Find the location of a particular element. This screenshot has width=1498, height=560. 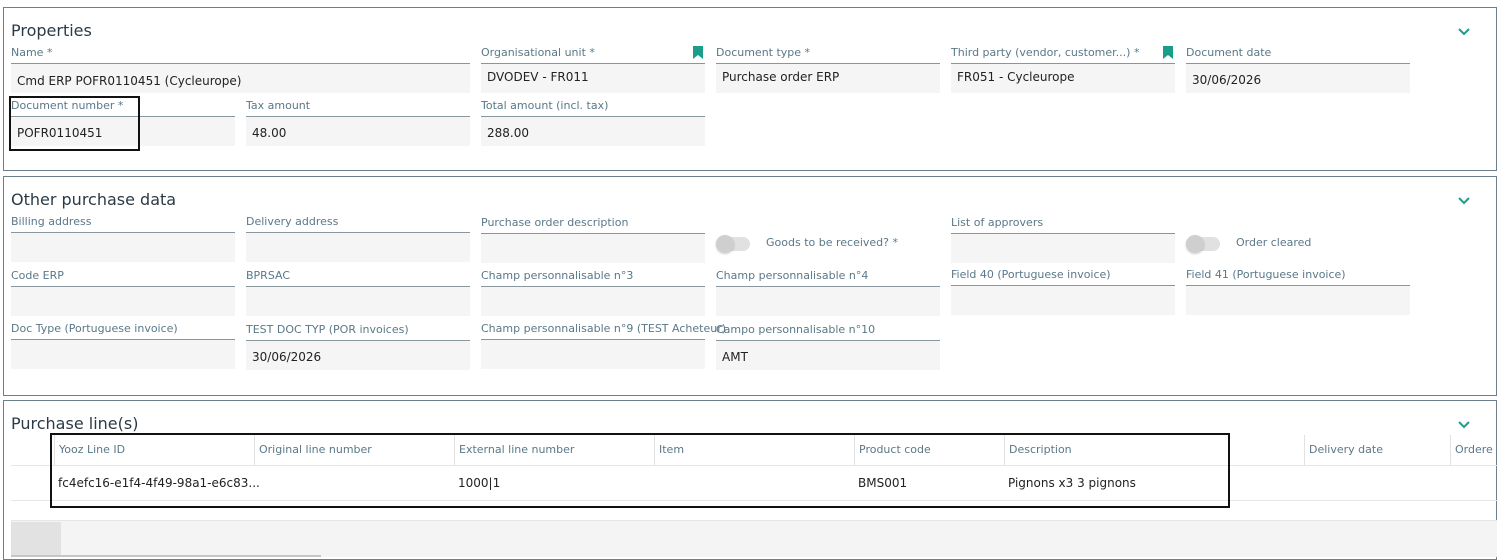

third-party-value: FR051 - Cycleurope is located at coordinates (1016, 77).